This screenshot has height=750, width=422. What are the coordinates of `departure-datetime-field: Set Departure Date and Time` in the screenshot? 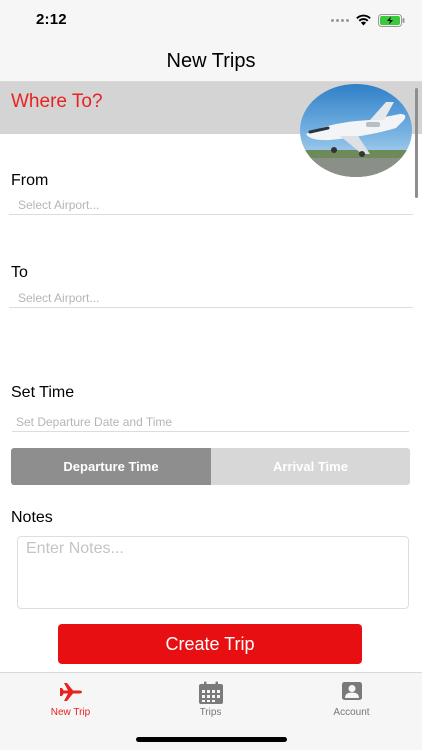 It's located at (210, 422).